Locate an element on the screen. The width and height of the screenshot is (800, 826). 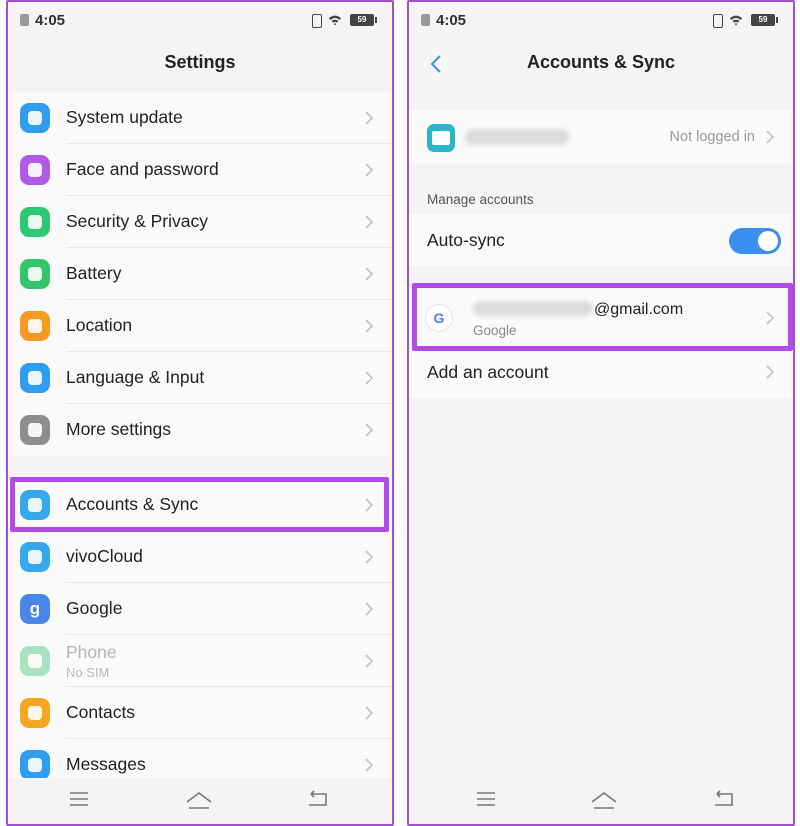
settings-item-label: Location is located at coordinates (99, 325).